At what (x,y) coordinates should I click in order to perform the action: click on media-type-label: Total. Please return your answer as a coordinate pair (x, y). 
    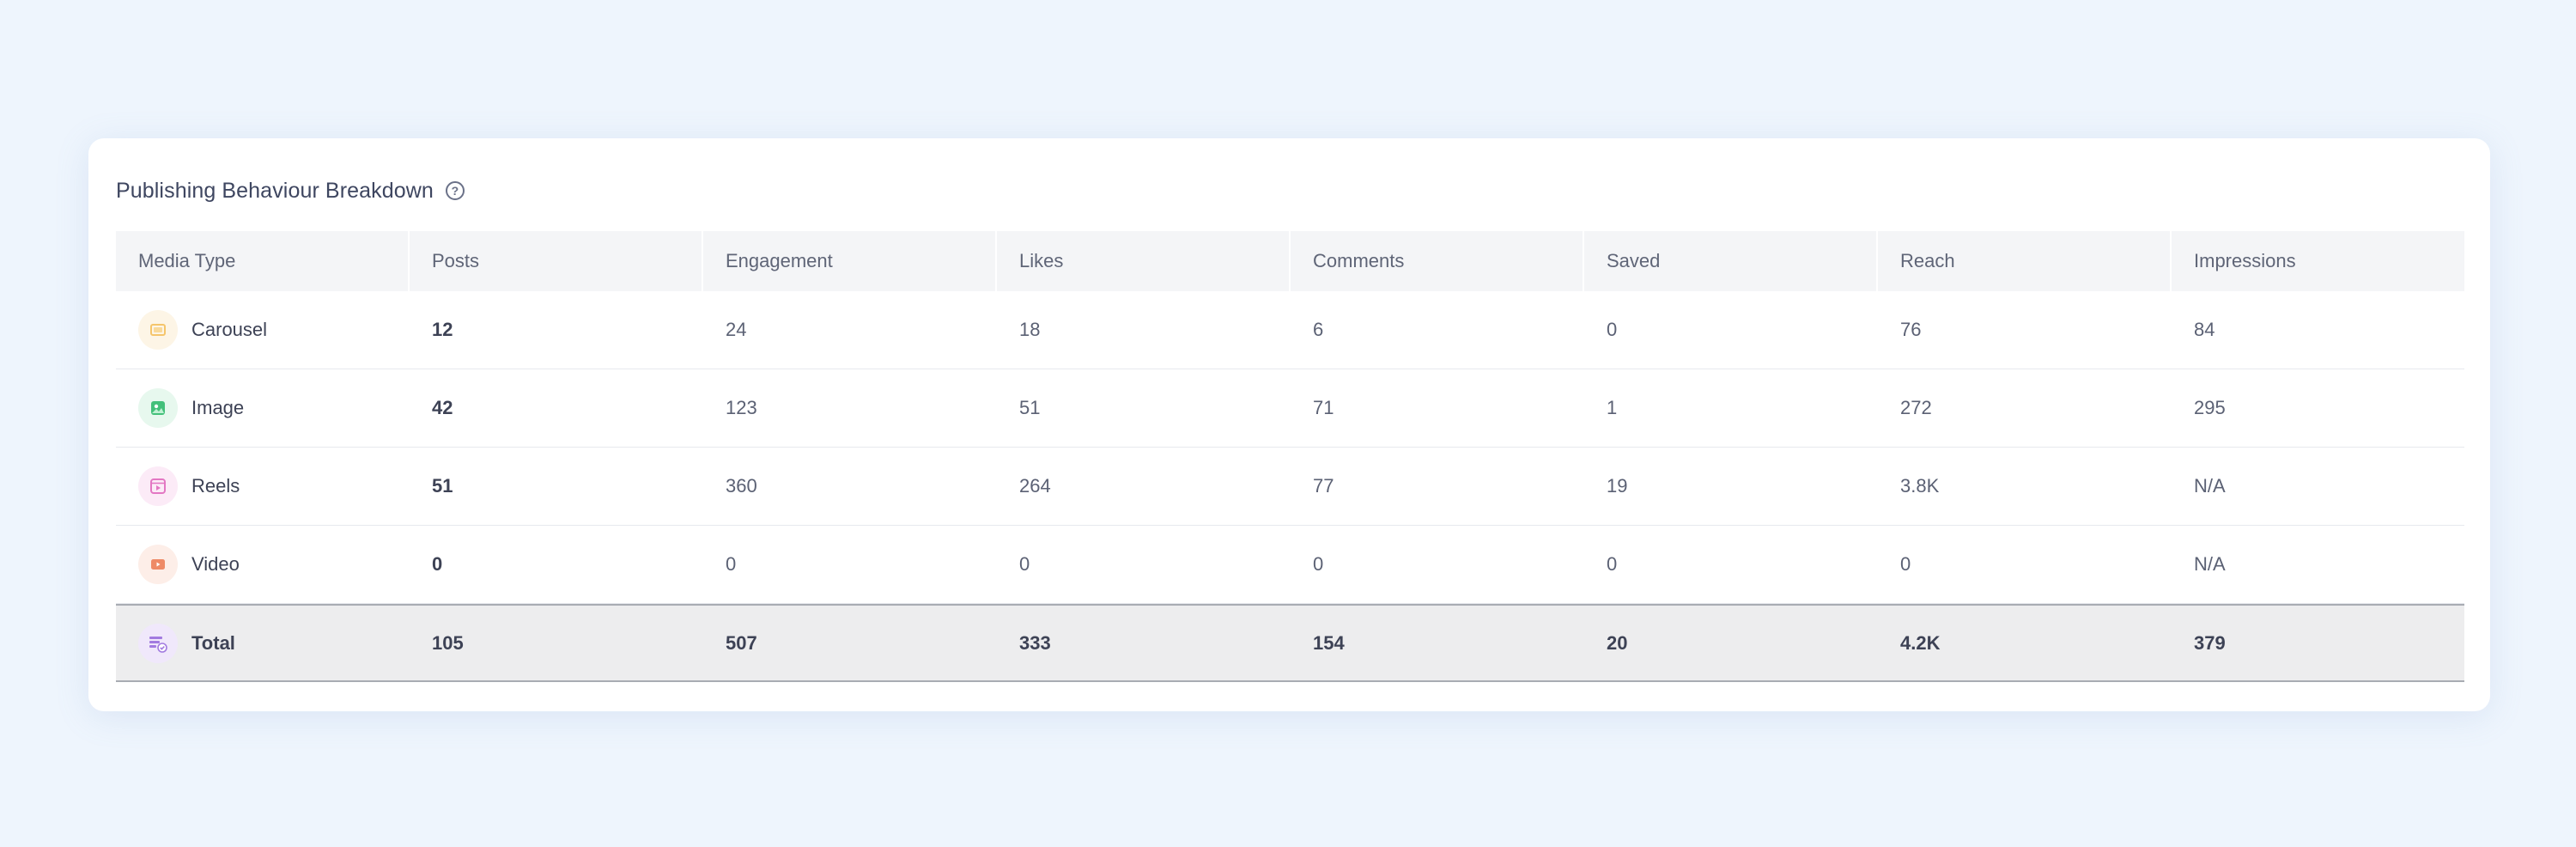
    Looking at the image, I should click on (213, 642).